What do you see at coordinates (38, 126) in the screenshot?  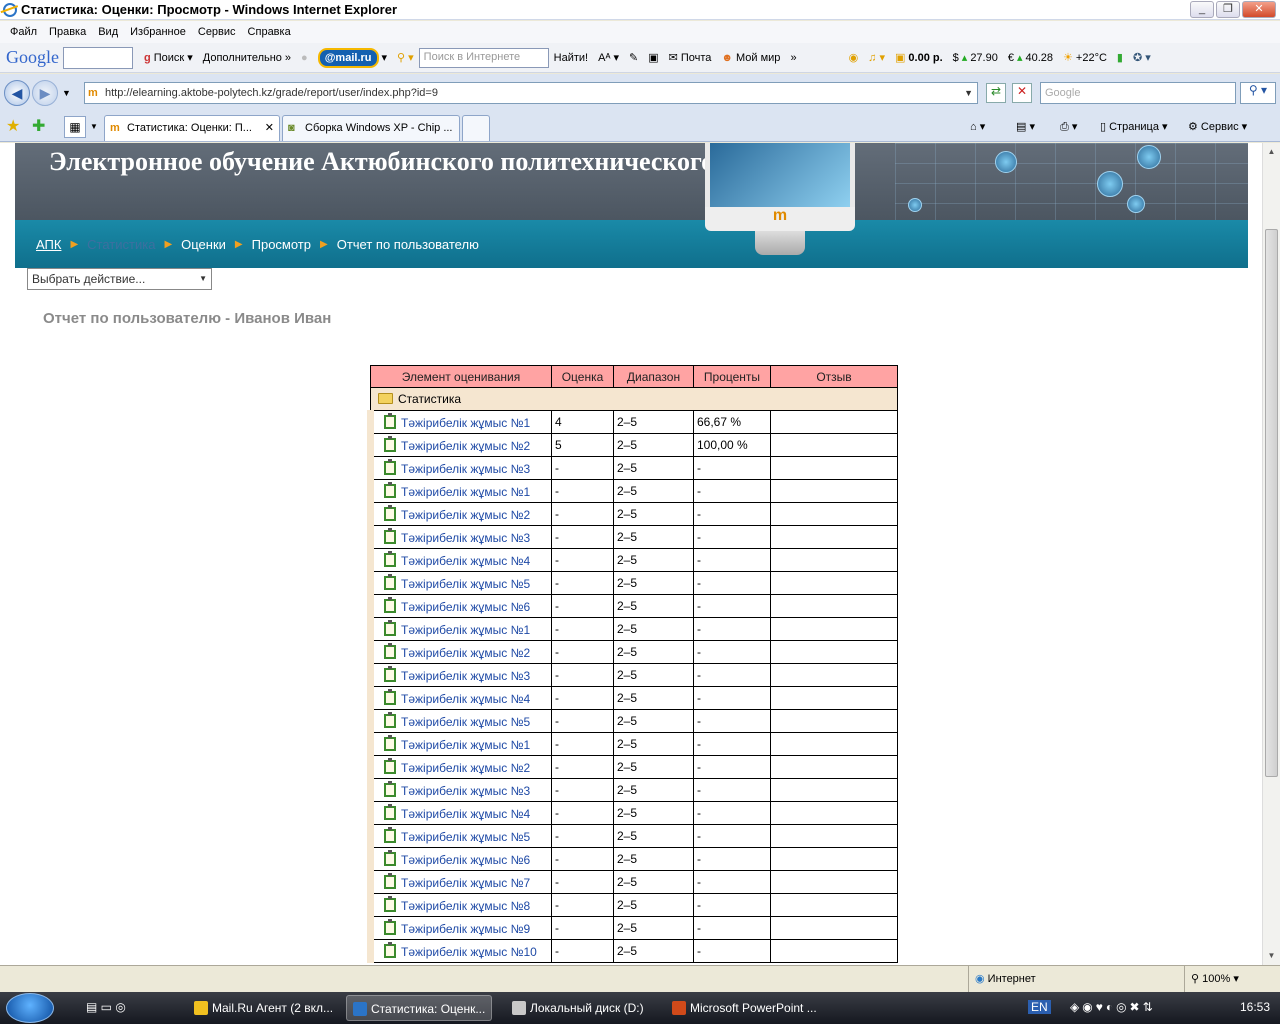 I see `add-favorite-icon: ✚` at bounding box center [38, 126].